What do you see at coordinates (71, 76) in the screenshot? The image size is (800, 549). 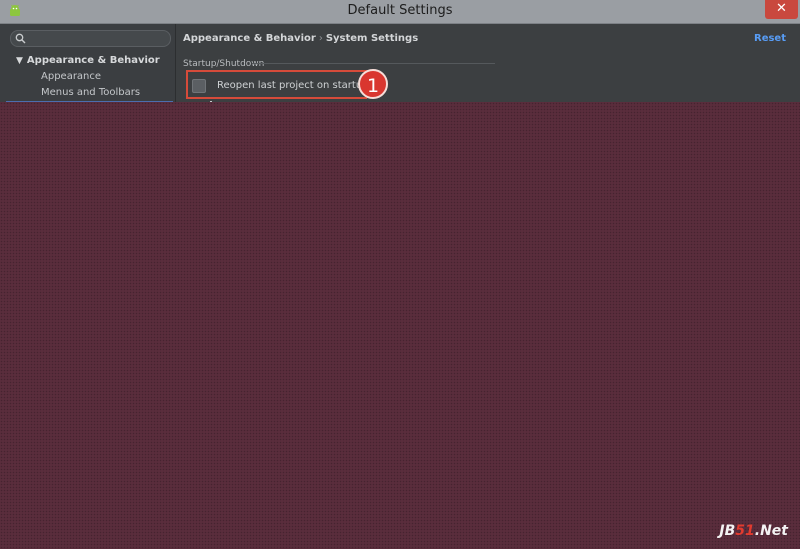 I see `tree-item-appearance: Appearance` at bounding box center [71, 76].